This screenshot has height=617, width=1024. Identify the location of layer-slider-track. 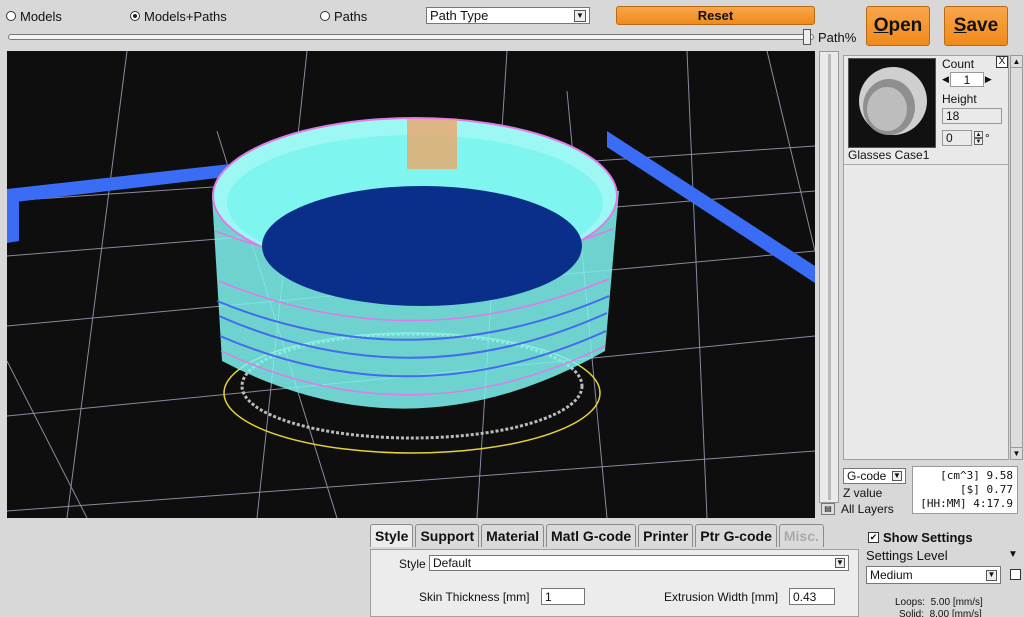
(829, 277).